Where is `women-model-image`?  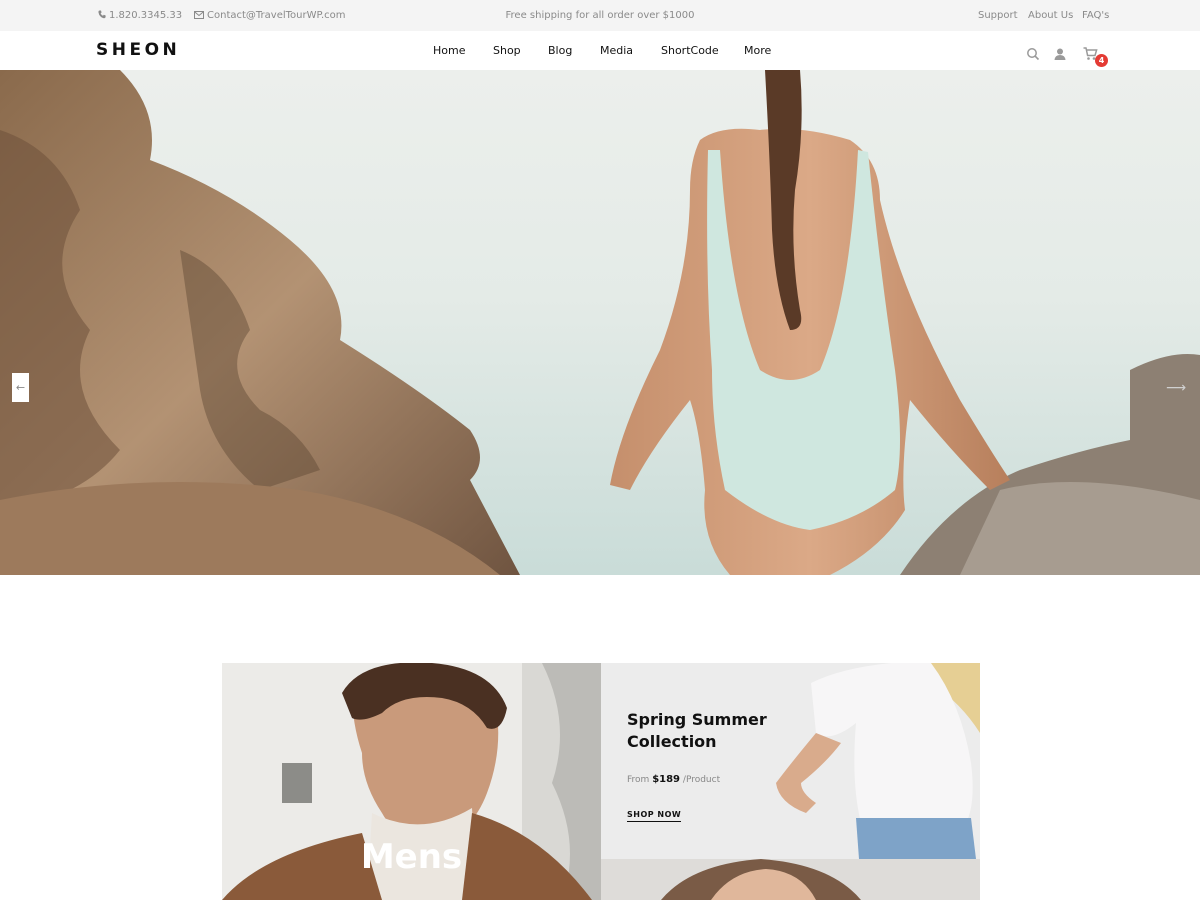 women-model-image is located at coordinates (790, 879).